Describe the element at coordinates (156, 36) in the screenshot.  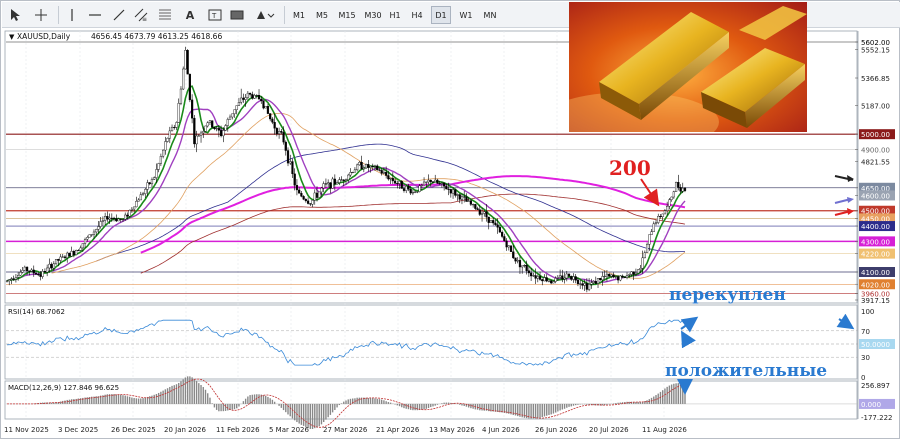
I see `ohlc-values: 4656.45 4673.79 4613.25 4618.66` at that location.